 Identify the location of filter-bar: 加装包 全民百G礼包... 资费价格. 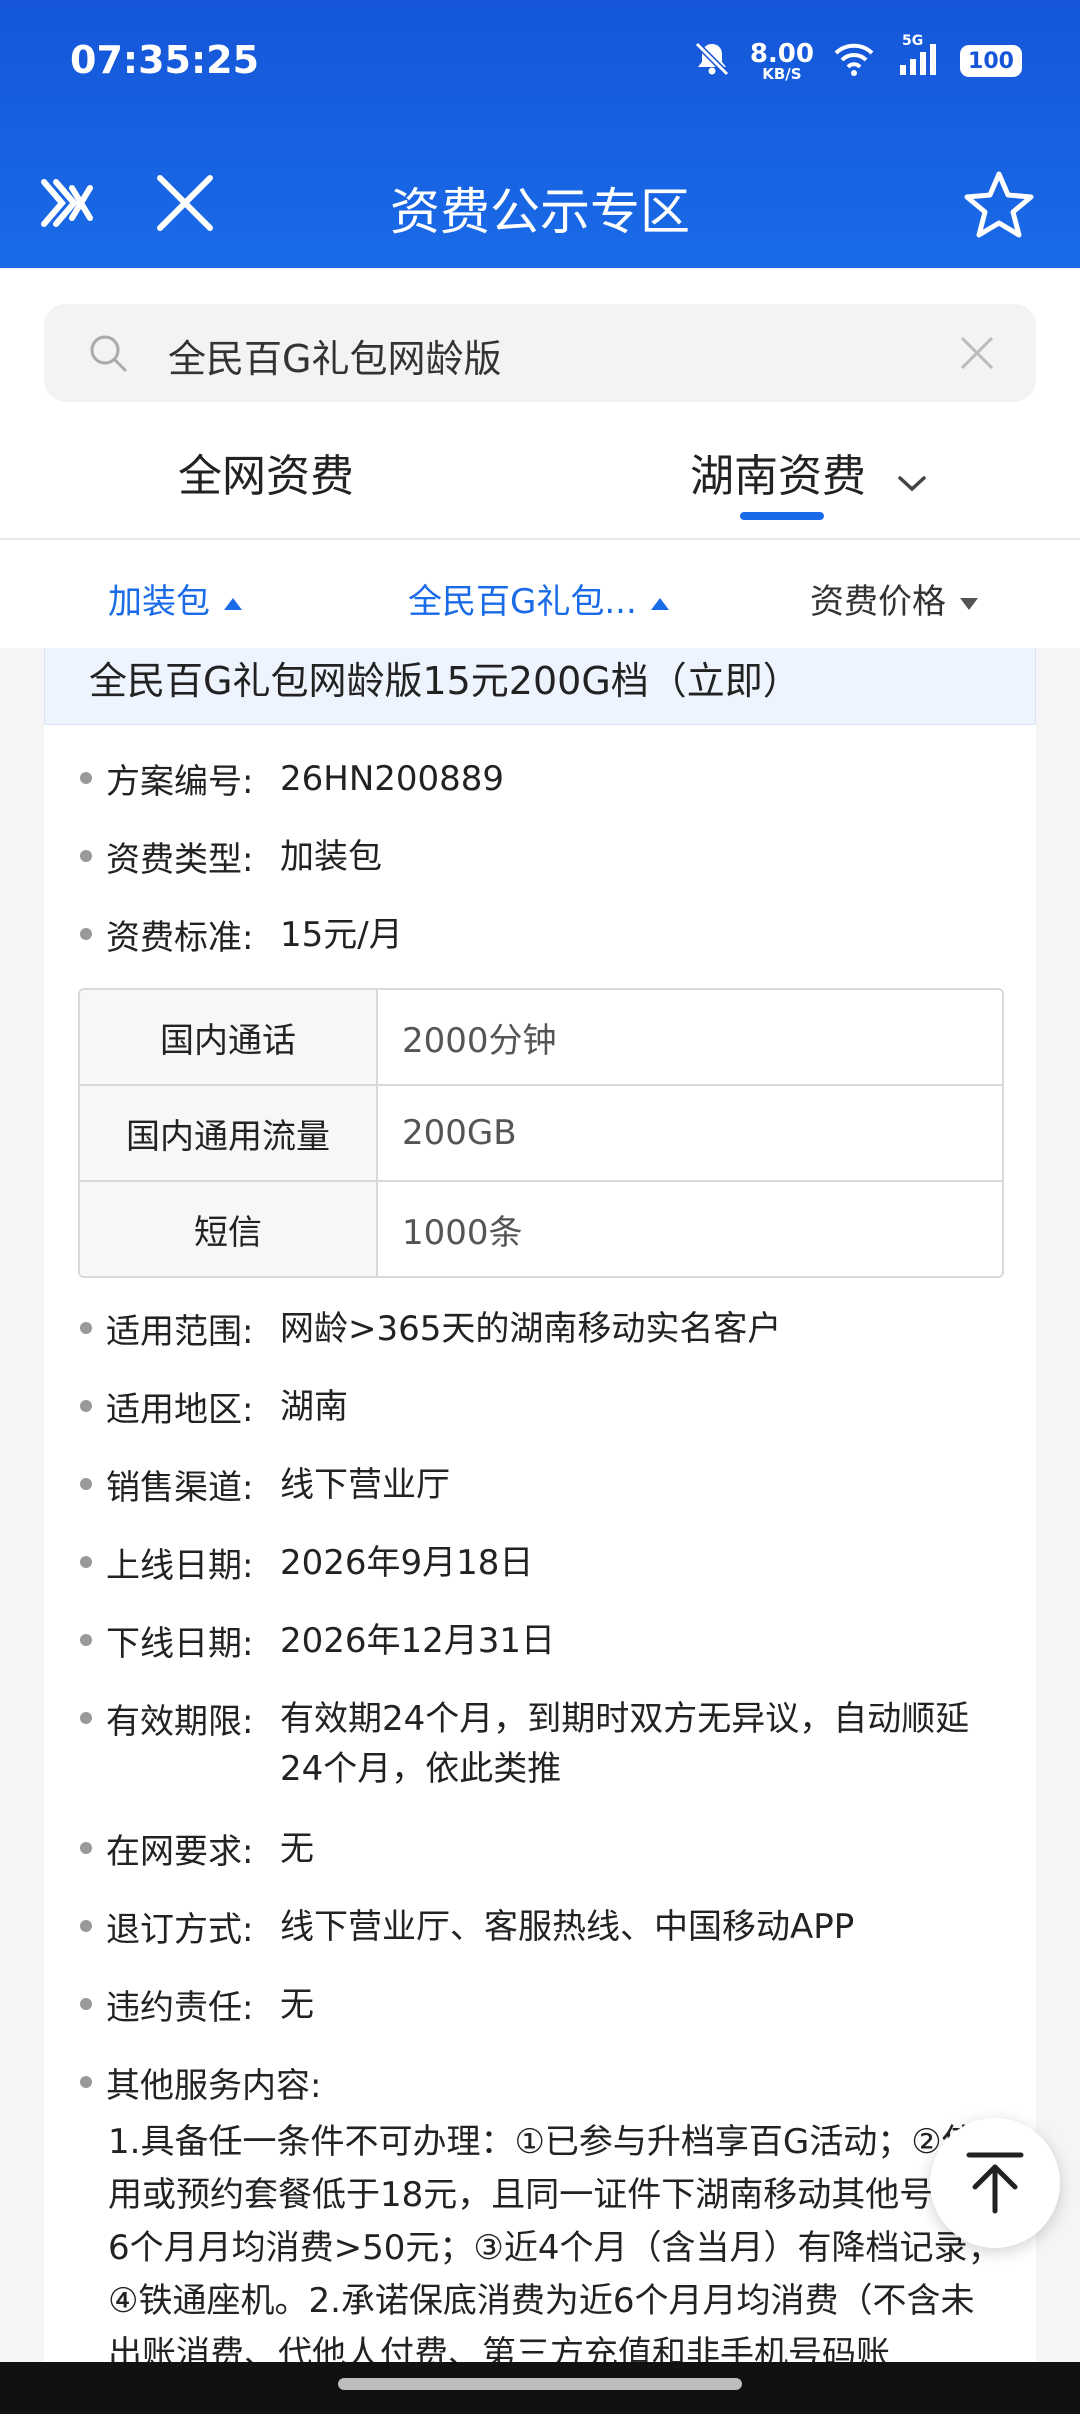
(540, 594).